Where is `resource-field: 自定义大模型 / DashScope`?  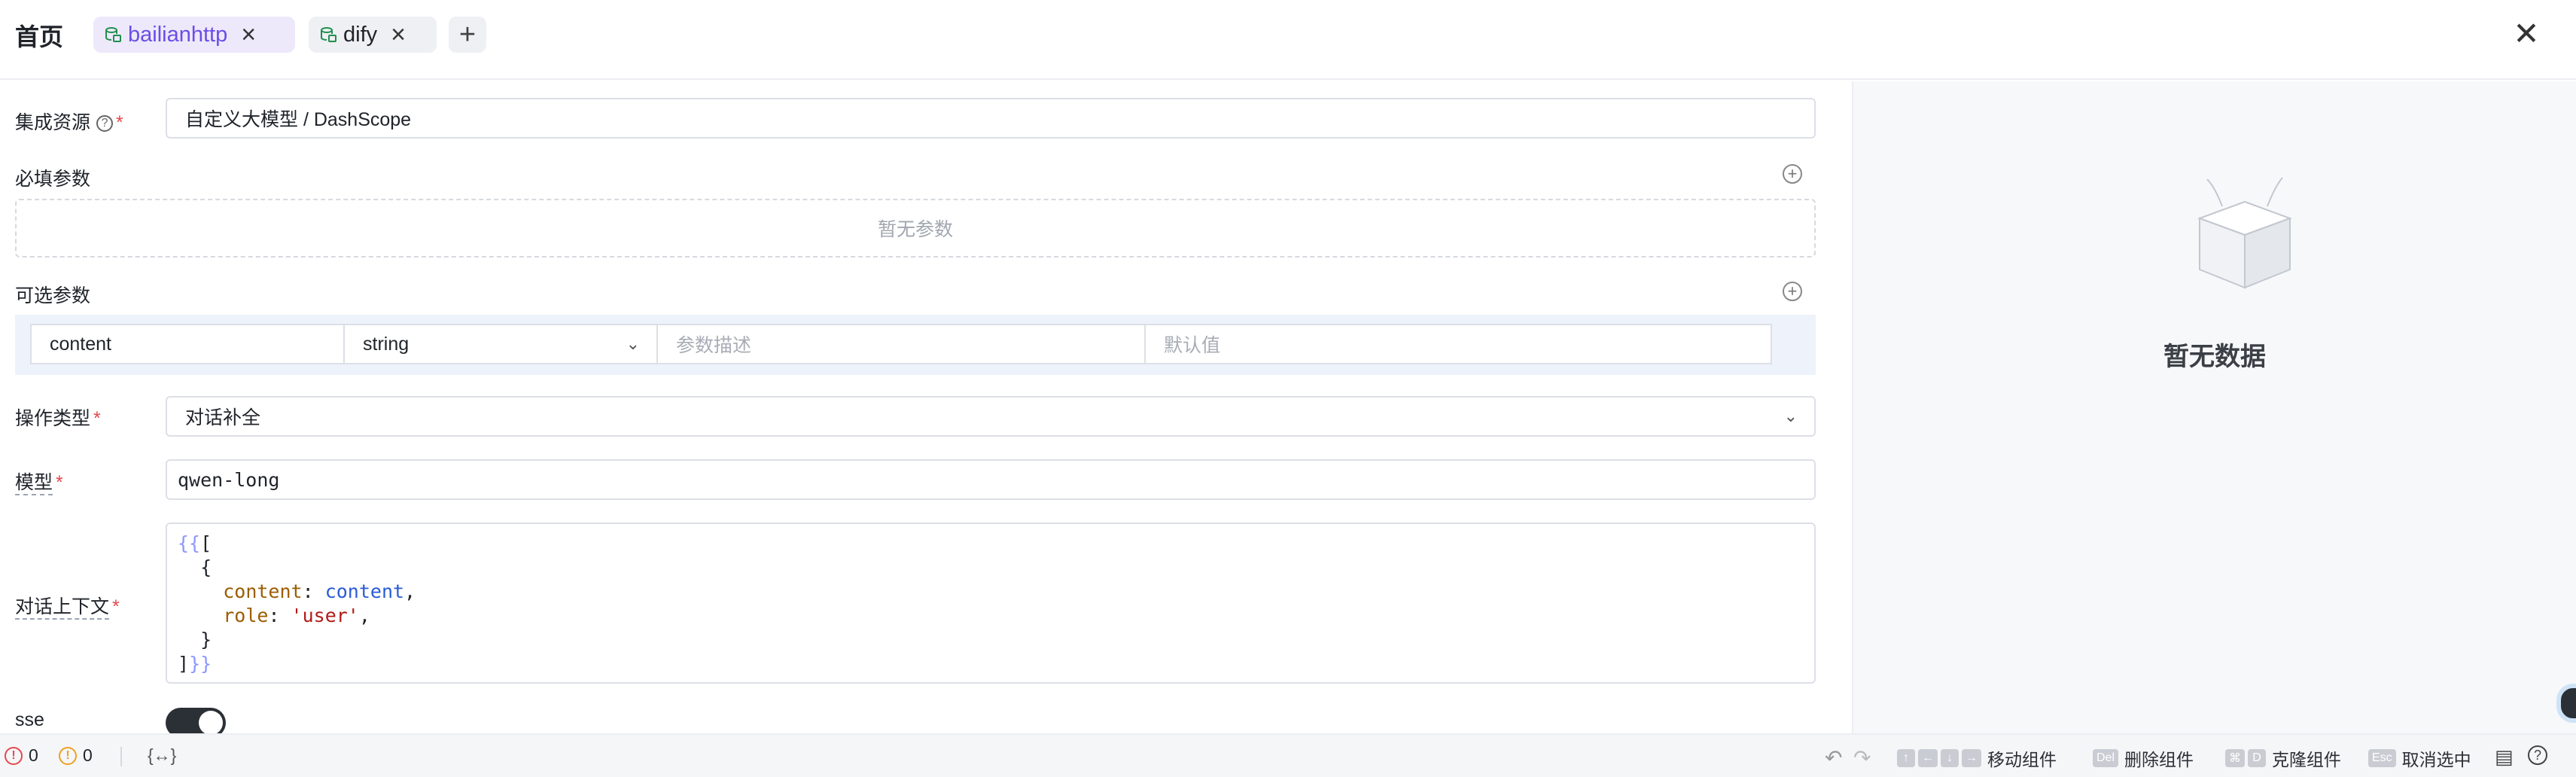
resource-field: 自定义大模型 / DashScope is located at coordinates (991, 119).